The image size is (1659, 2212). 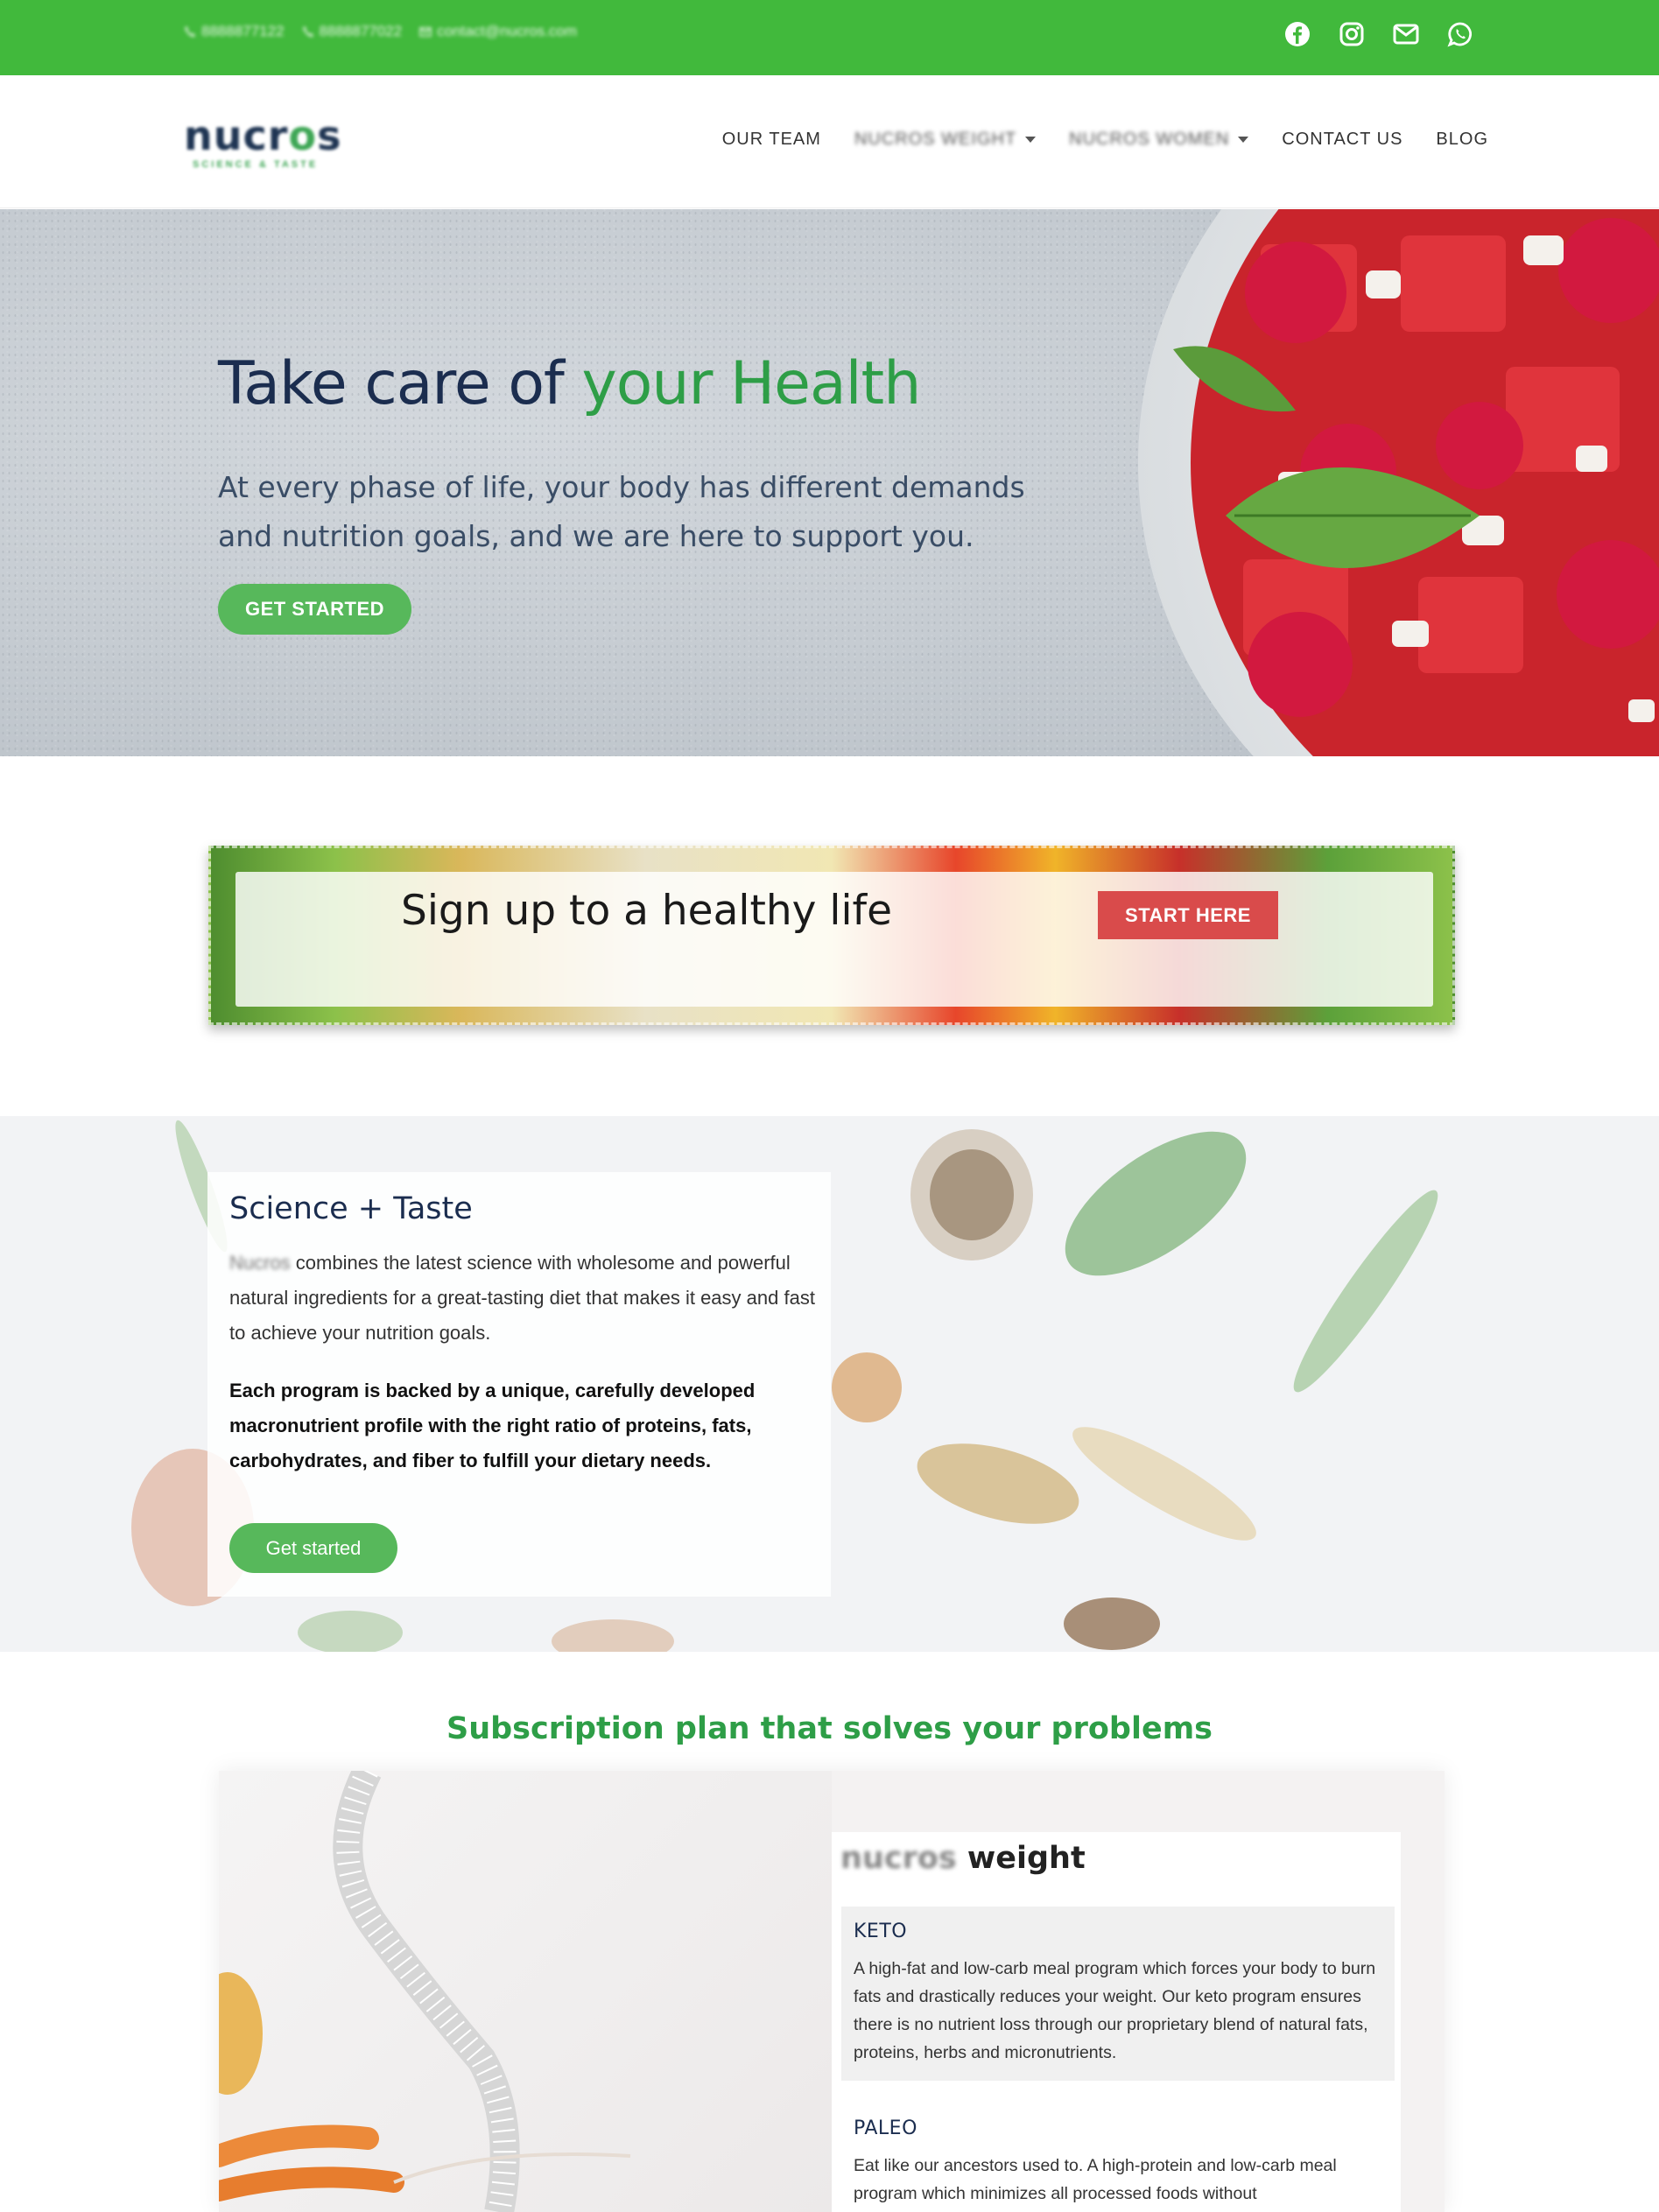 I want to click on logo-tagline: SCIENCE & TASTE, so click(x=256, y=164).